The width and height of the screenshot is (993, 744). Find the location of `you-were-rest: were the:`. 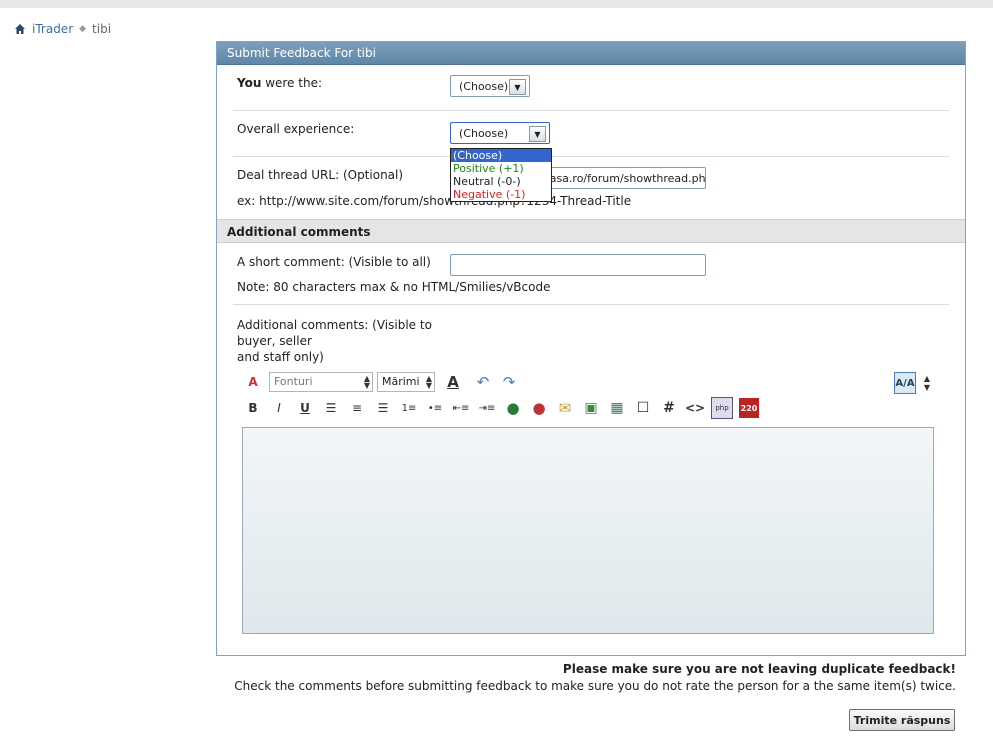

you-were-rest: were the: is located at coordinates (291, 83).